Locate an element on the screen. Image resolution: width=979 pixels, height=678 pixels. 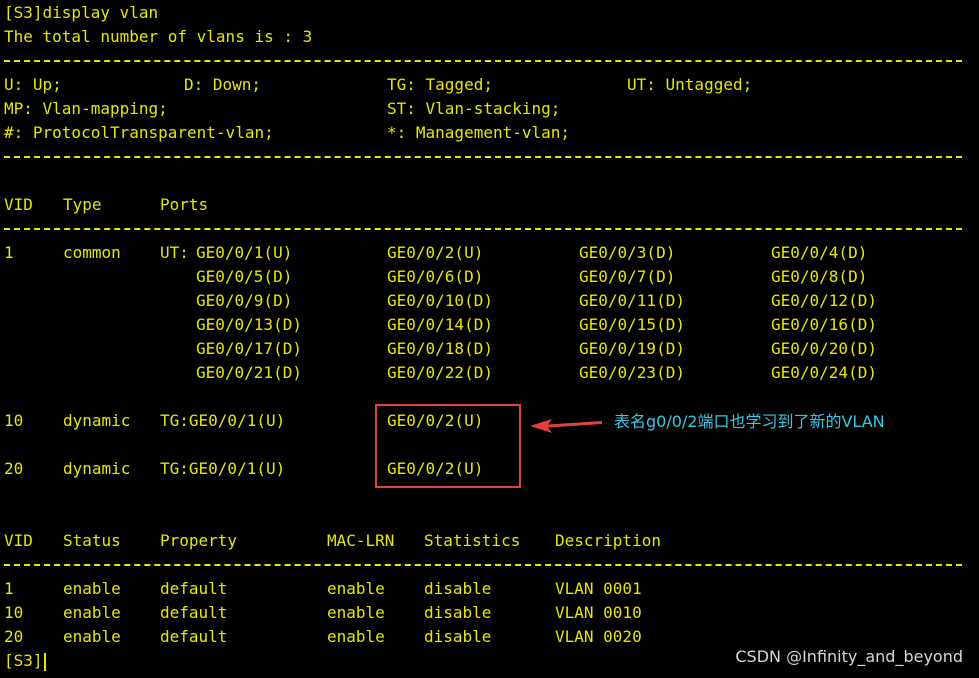
port-cell: GE0/0/24(D) is located at coordinates (824, 372).